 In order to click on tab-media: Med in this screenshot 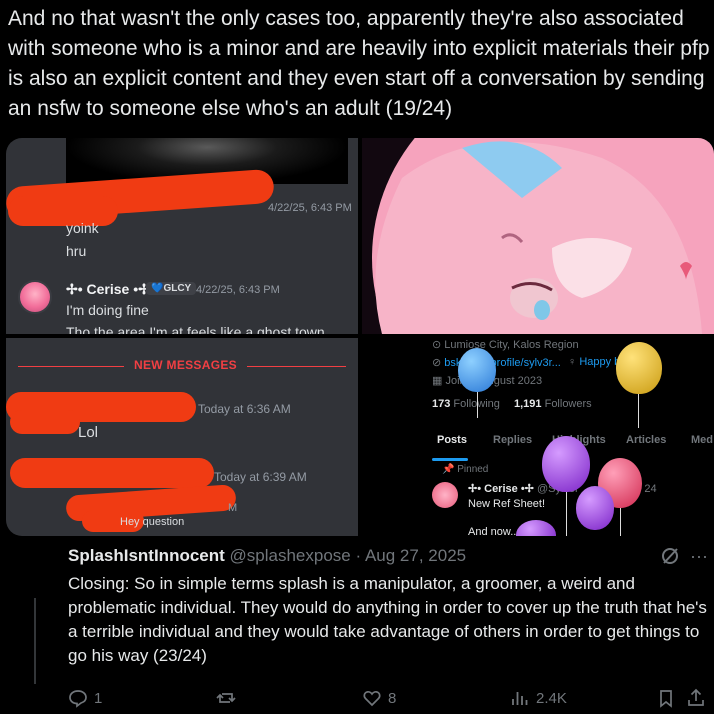, I will do `click(702, 440)`.